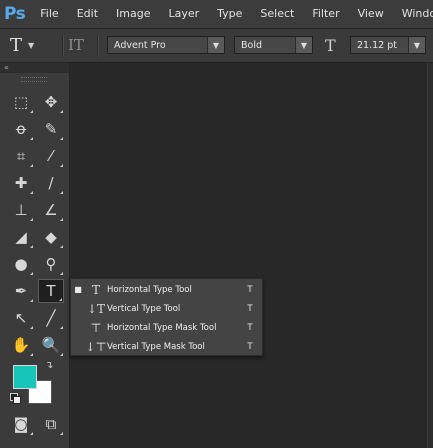  I want to click on menu-window: Window, so click(413, 14).